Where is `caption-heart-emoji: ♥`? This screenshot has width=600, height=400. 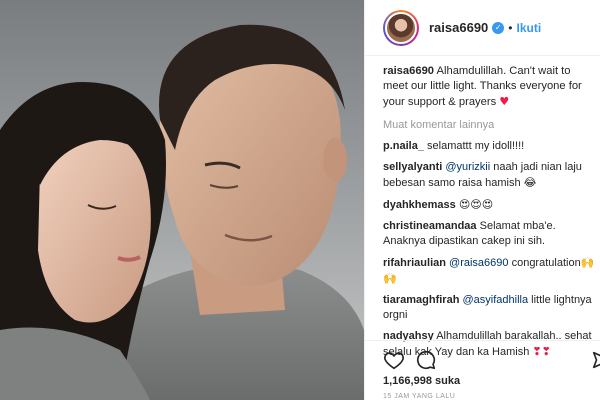
caption-heart-emoji: ♥ is located at coordinates (504, 101).